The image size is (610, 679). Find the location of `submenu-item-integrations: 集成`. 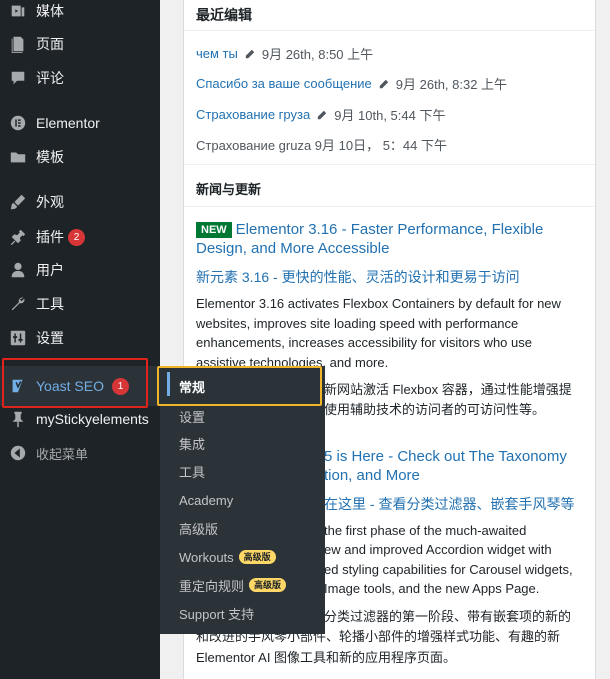

submenu-item-integrations: 集成 is located at coordinates (242, 443).